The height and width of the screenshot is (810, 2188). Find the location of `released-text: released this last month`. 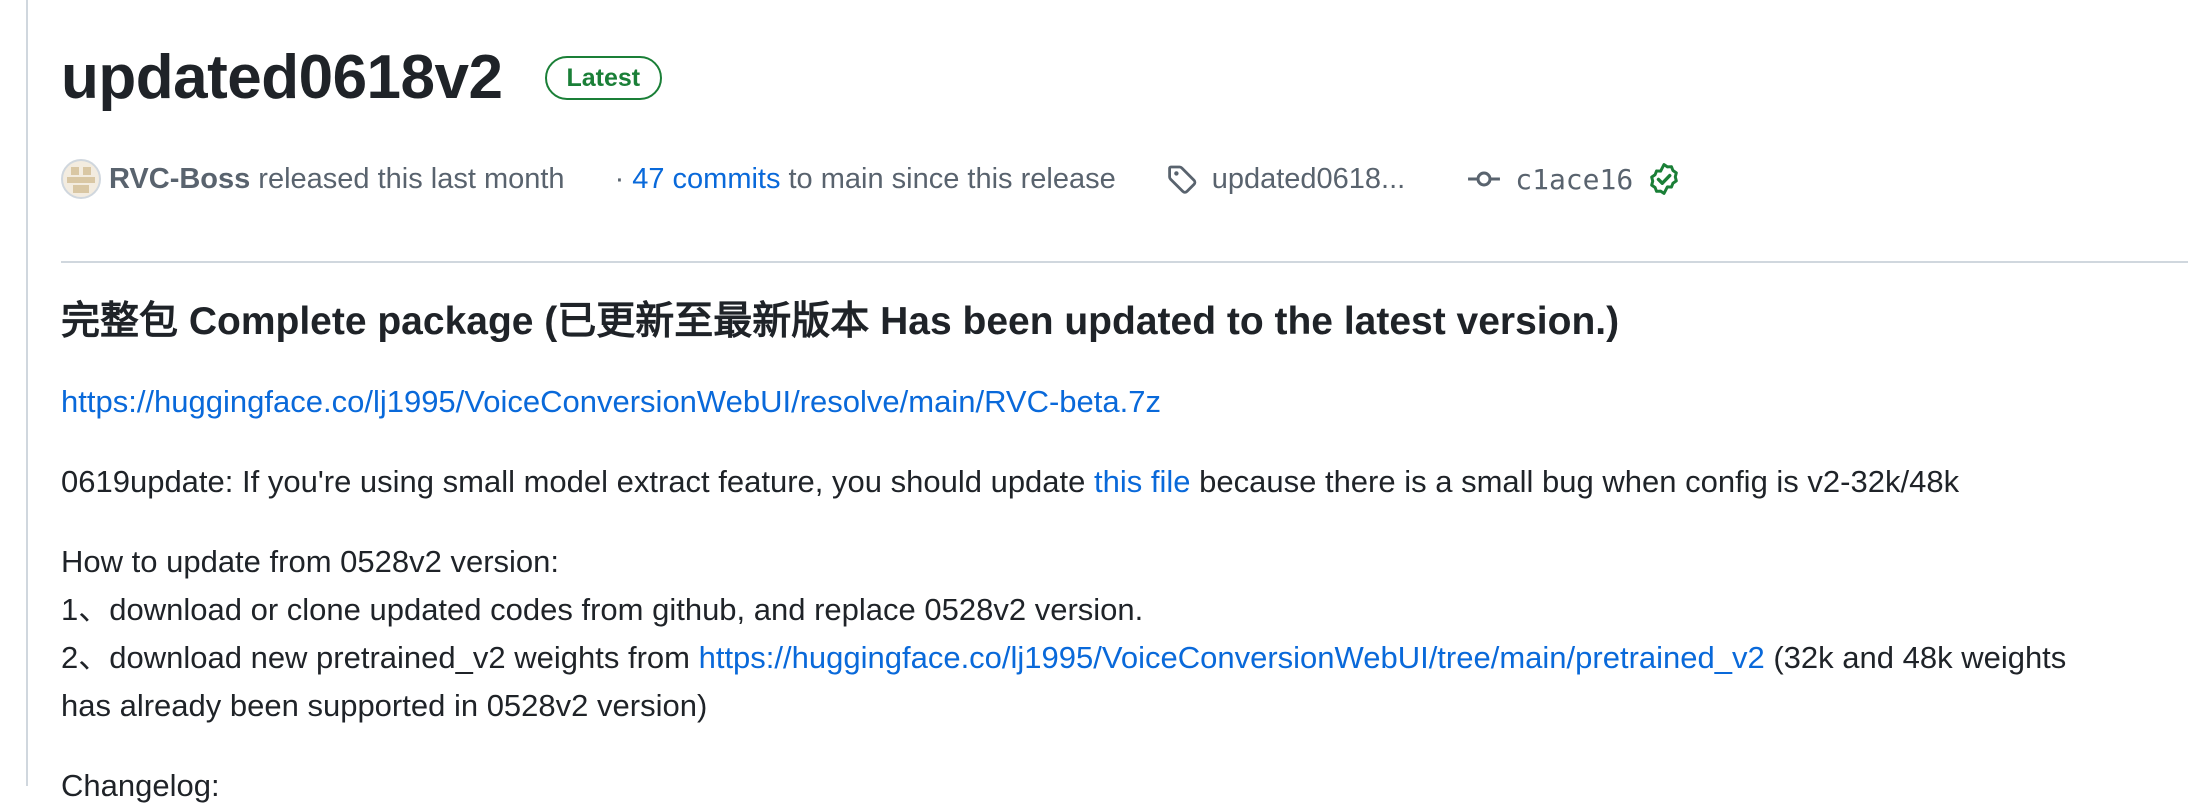

released-text: released this last month is located at coordinates (411, 178).